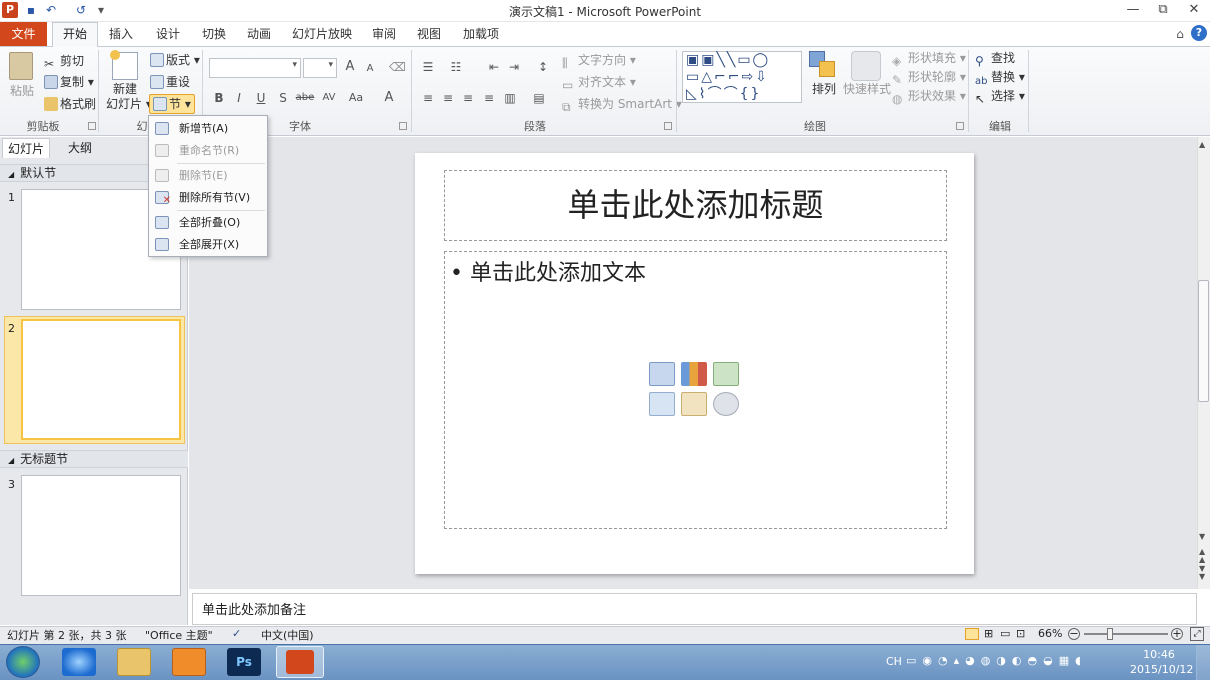 Image resolution: width=1210 pixels, height=680 pixels. What do you see at coordinates (208, 129) in the screenshot?
I see `menu-item-add-section: 新增节(A)` at bounding box center [208, 129].